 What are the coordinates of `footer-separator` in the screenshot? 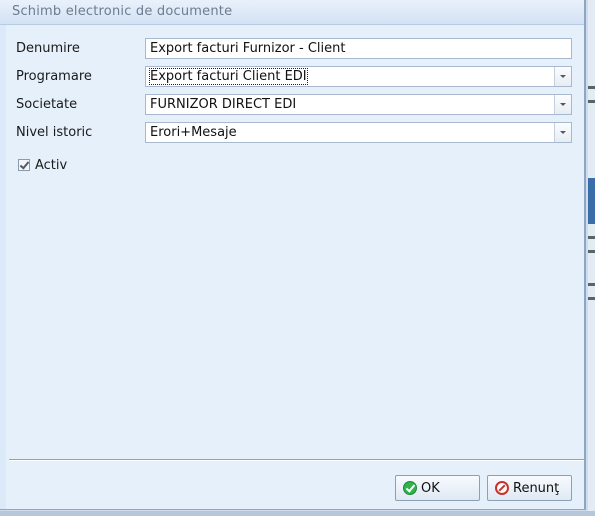 It's located at (296, 460).